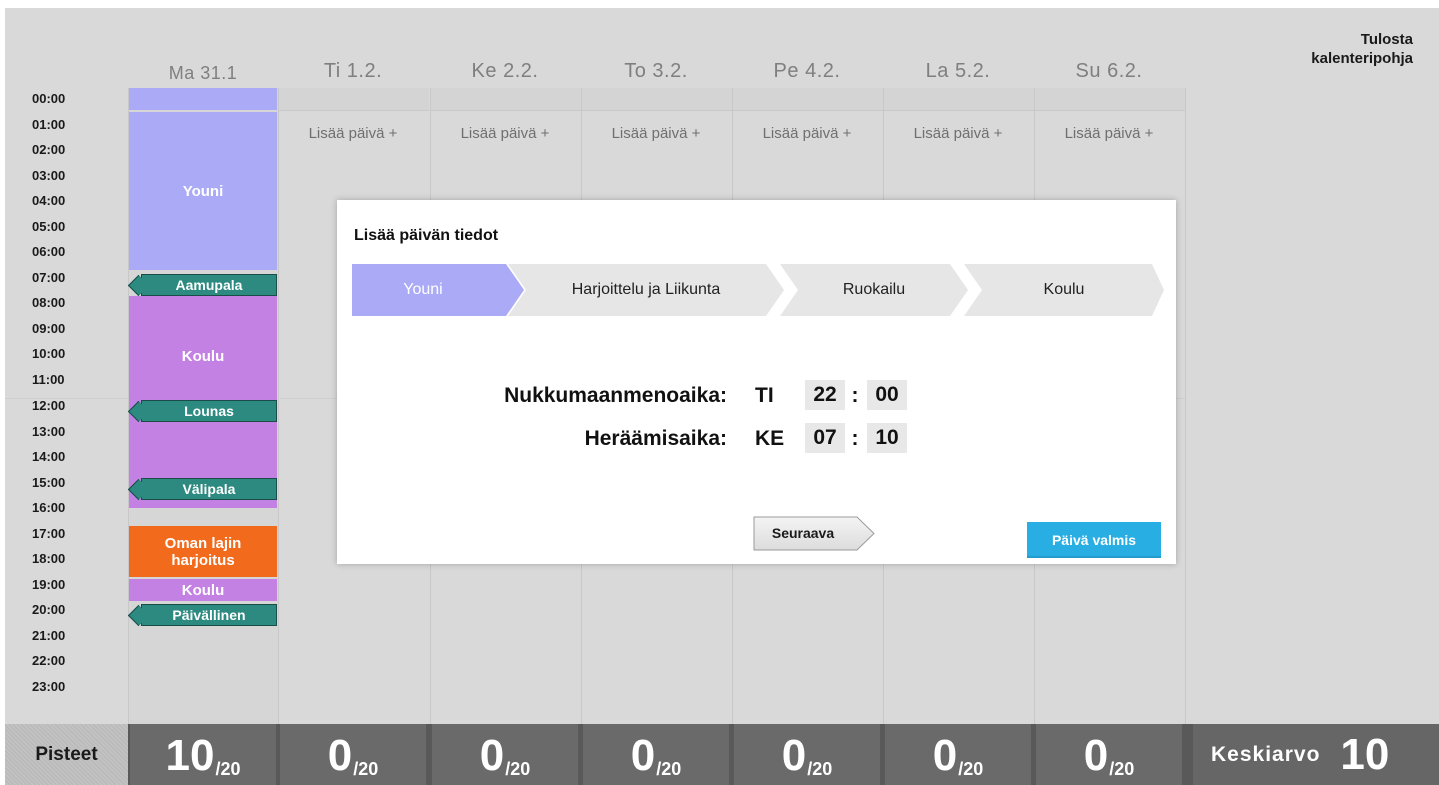  I want to click on wakeup-minute-input: 10, so click(887, 438).